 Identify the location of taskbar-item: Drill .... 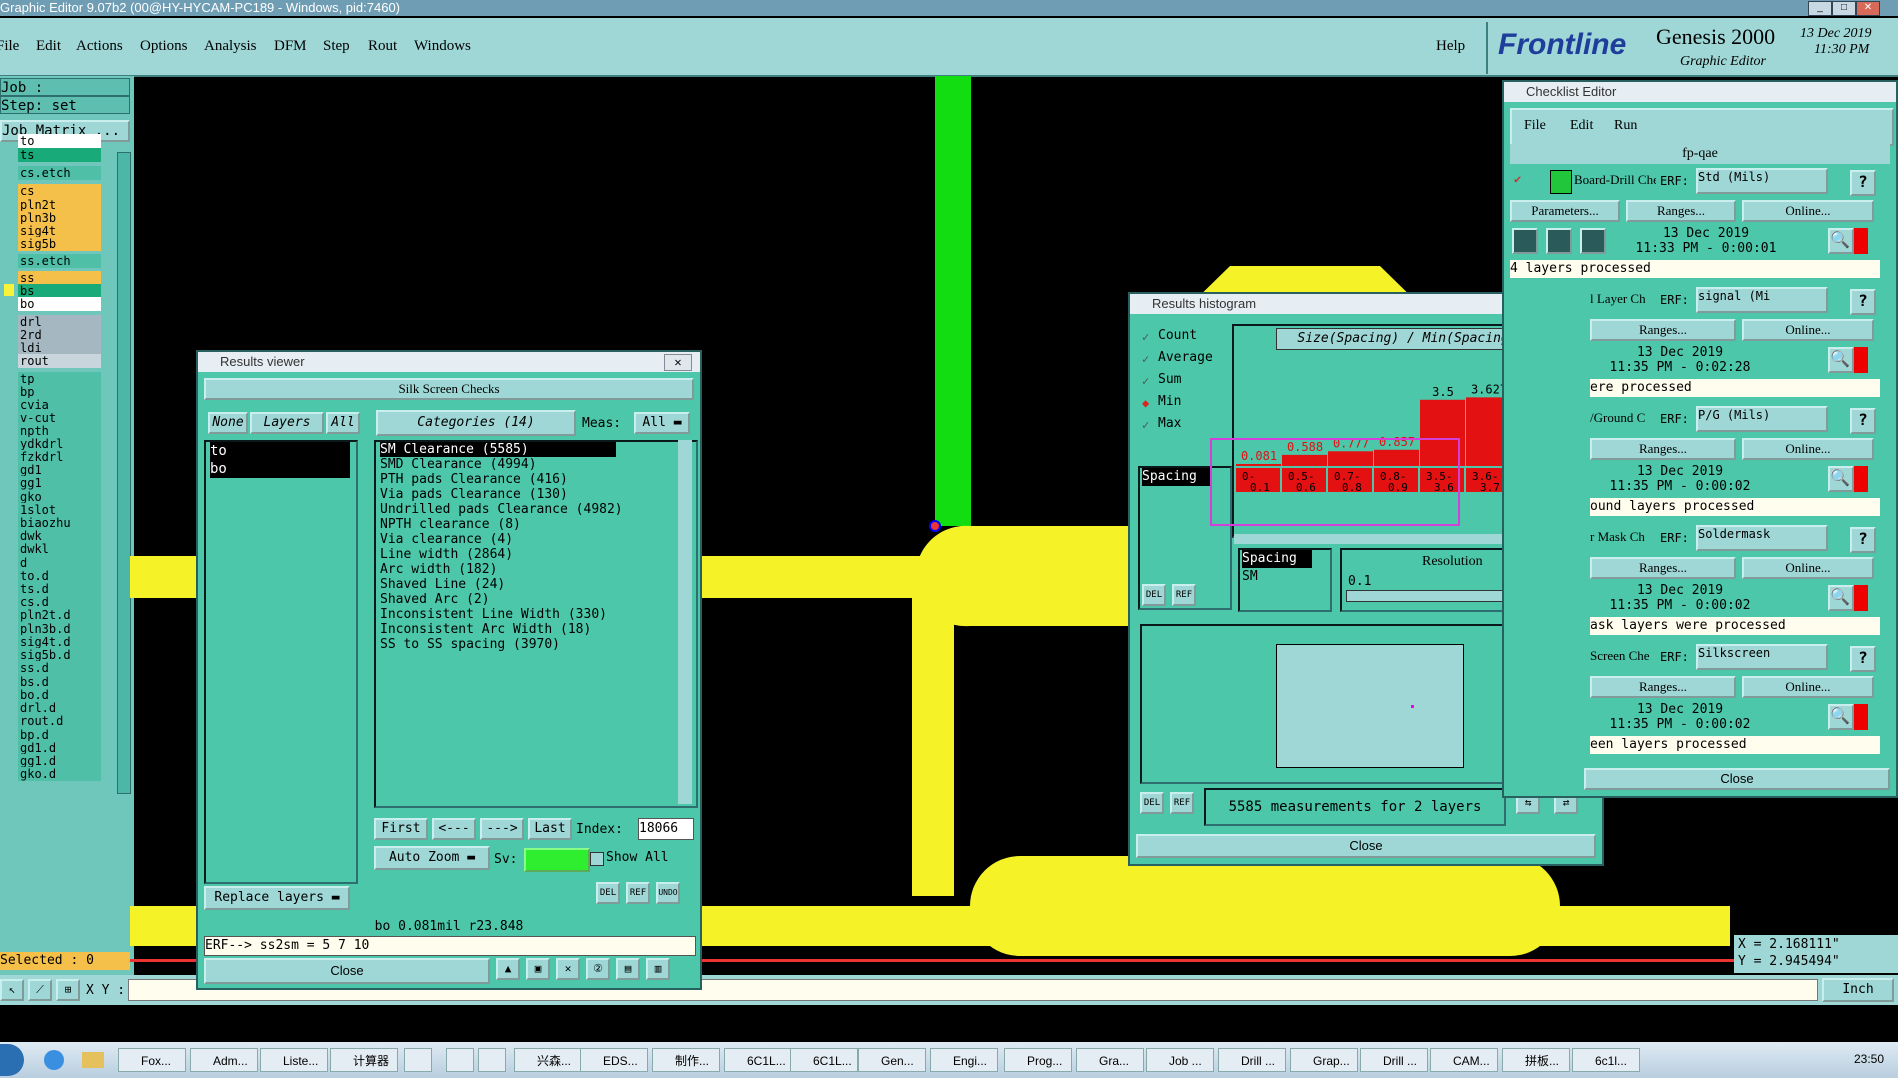
(1252, 1060).